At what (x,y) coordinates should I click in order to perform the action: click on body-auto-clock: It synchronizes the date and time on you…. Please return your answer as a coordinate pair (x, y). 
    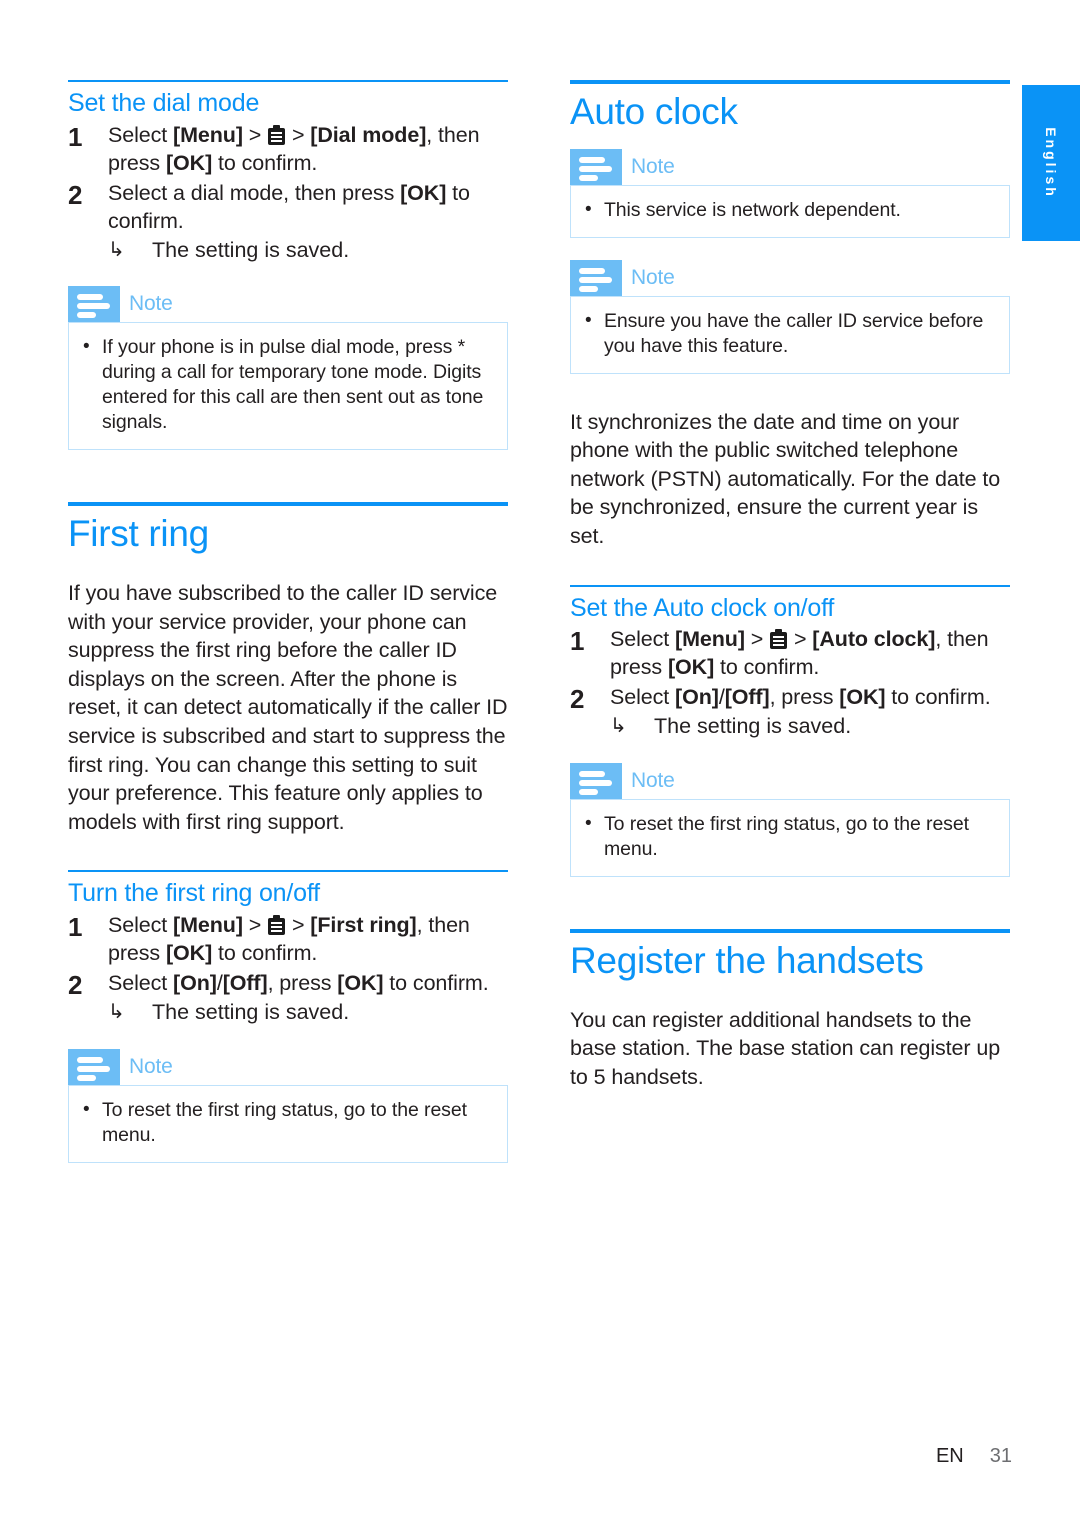
    Looking at the image, I should click on (785, 478).